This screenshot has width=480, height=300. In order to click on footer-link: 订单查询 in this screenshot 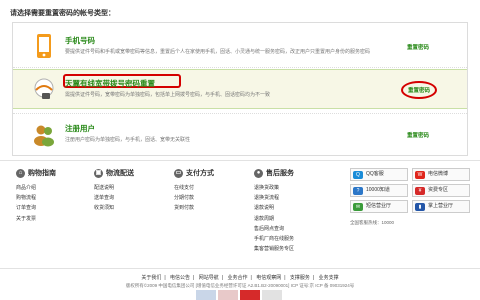, I will do `click(36, 209)`.